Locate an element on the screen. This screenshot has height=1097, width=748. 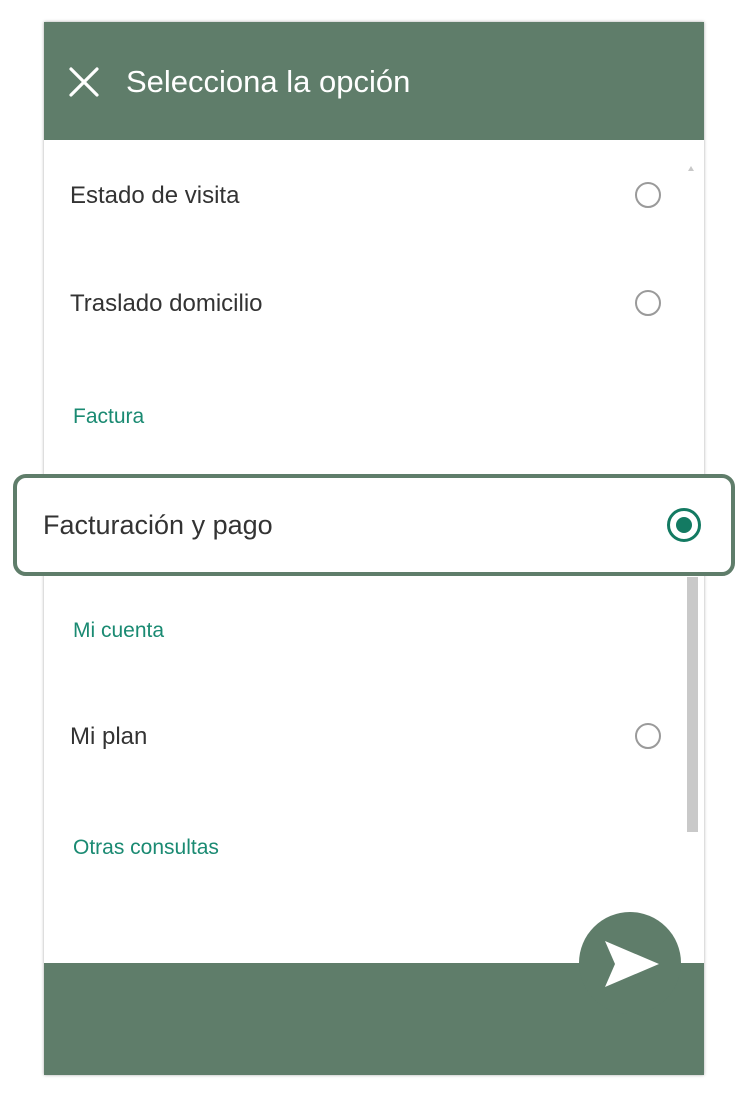
close-button is located at coordinates (84, 82).